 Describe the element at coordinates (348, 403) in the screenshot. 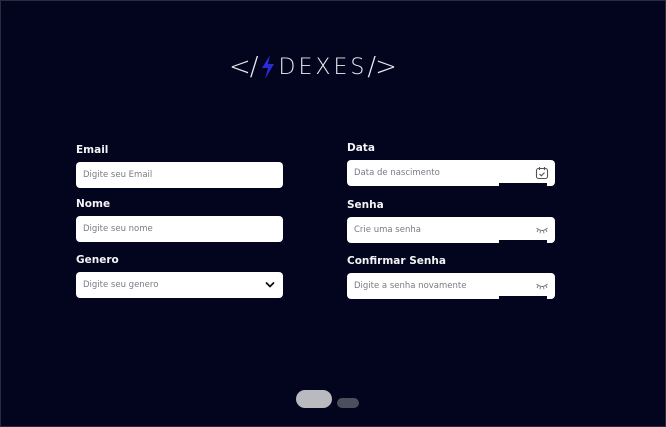

I see `page-indicator` at that location.